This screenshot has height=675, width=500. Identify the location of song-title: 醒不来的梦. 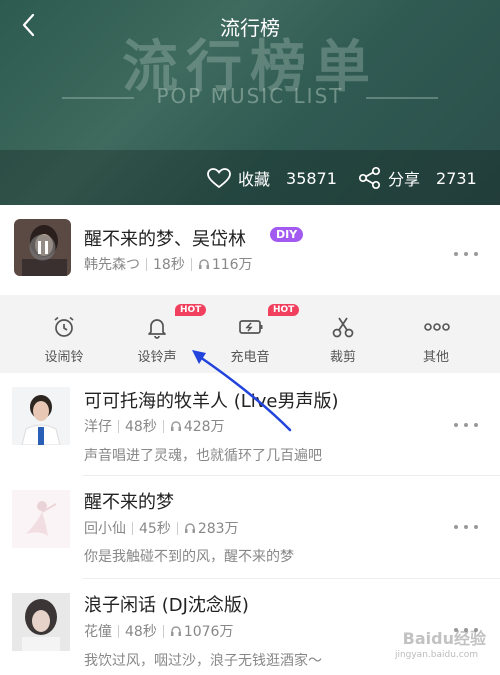
(129, 502).